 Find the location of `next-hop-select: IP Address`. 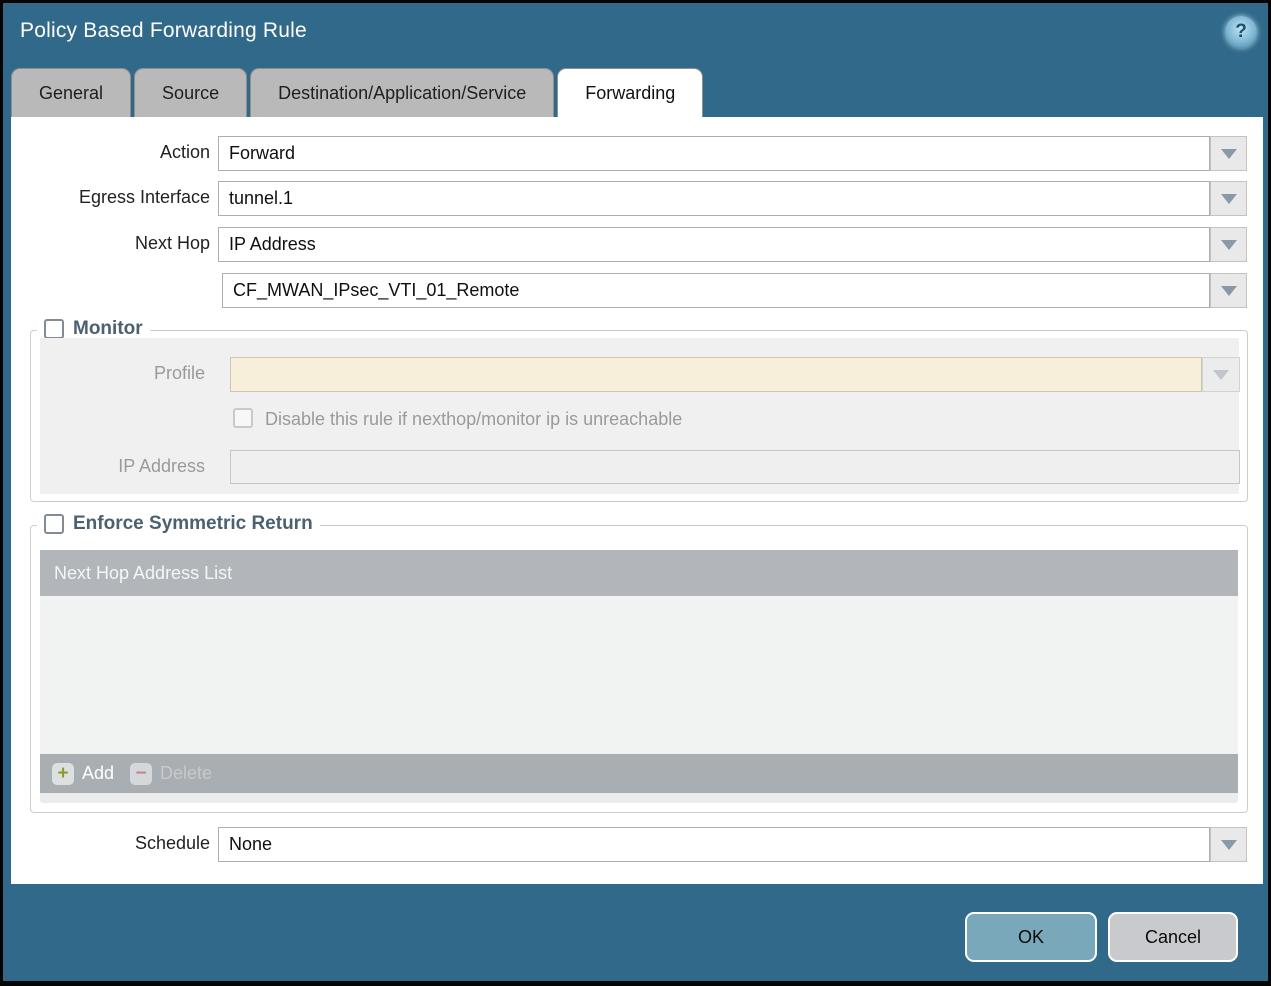

next-hop-select: IP Address is located at coordinates (714, 244).